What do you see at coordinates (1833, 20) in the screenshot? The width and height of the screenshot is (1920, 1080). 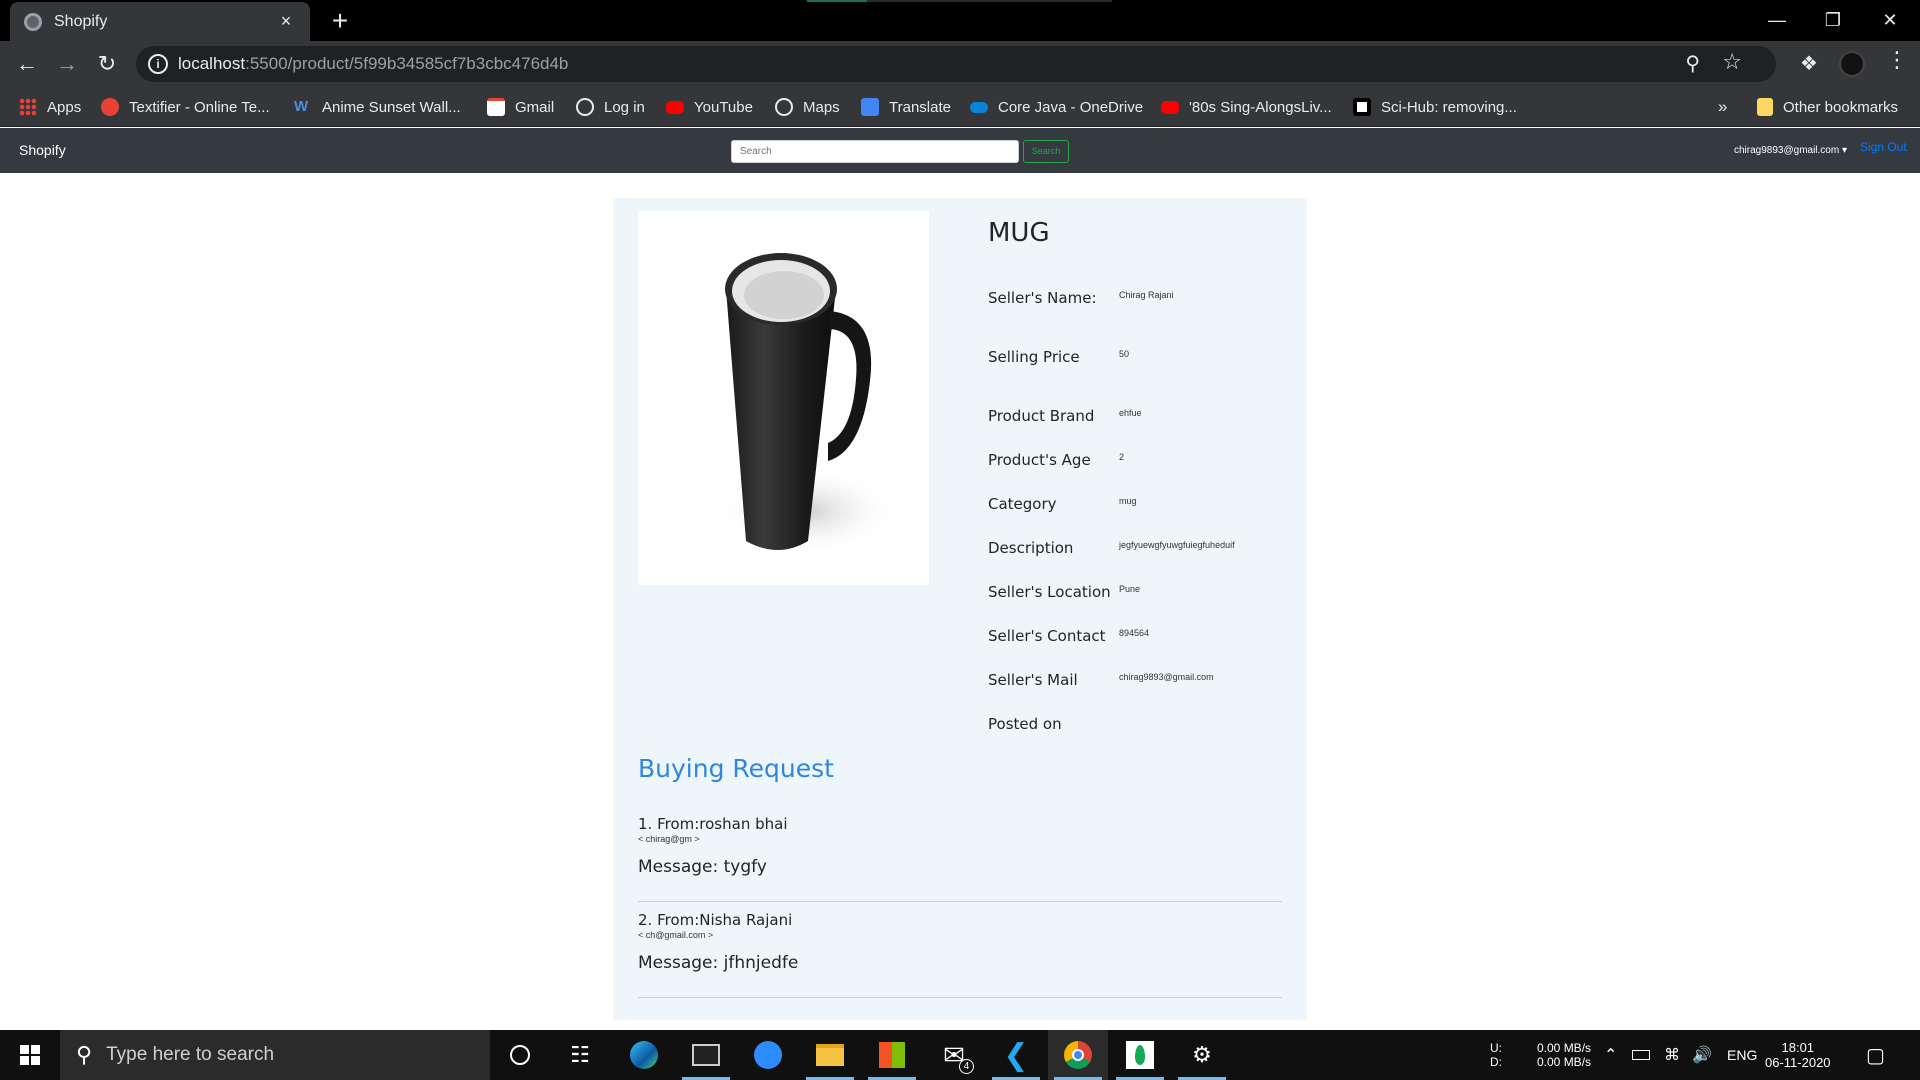 I see `restore-button: ❐` at bounding box center [1833, 20].